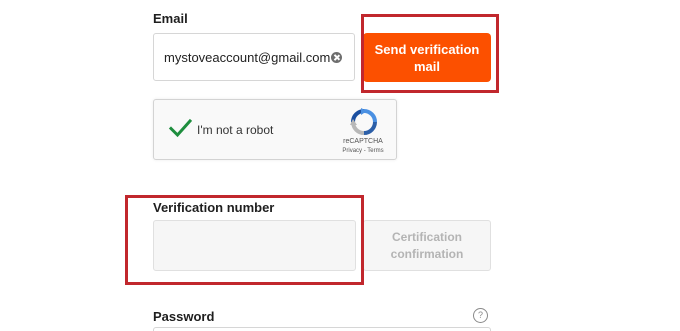 The image size is (680, 331). I want to click on clear-icon, so click(336, 57).